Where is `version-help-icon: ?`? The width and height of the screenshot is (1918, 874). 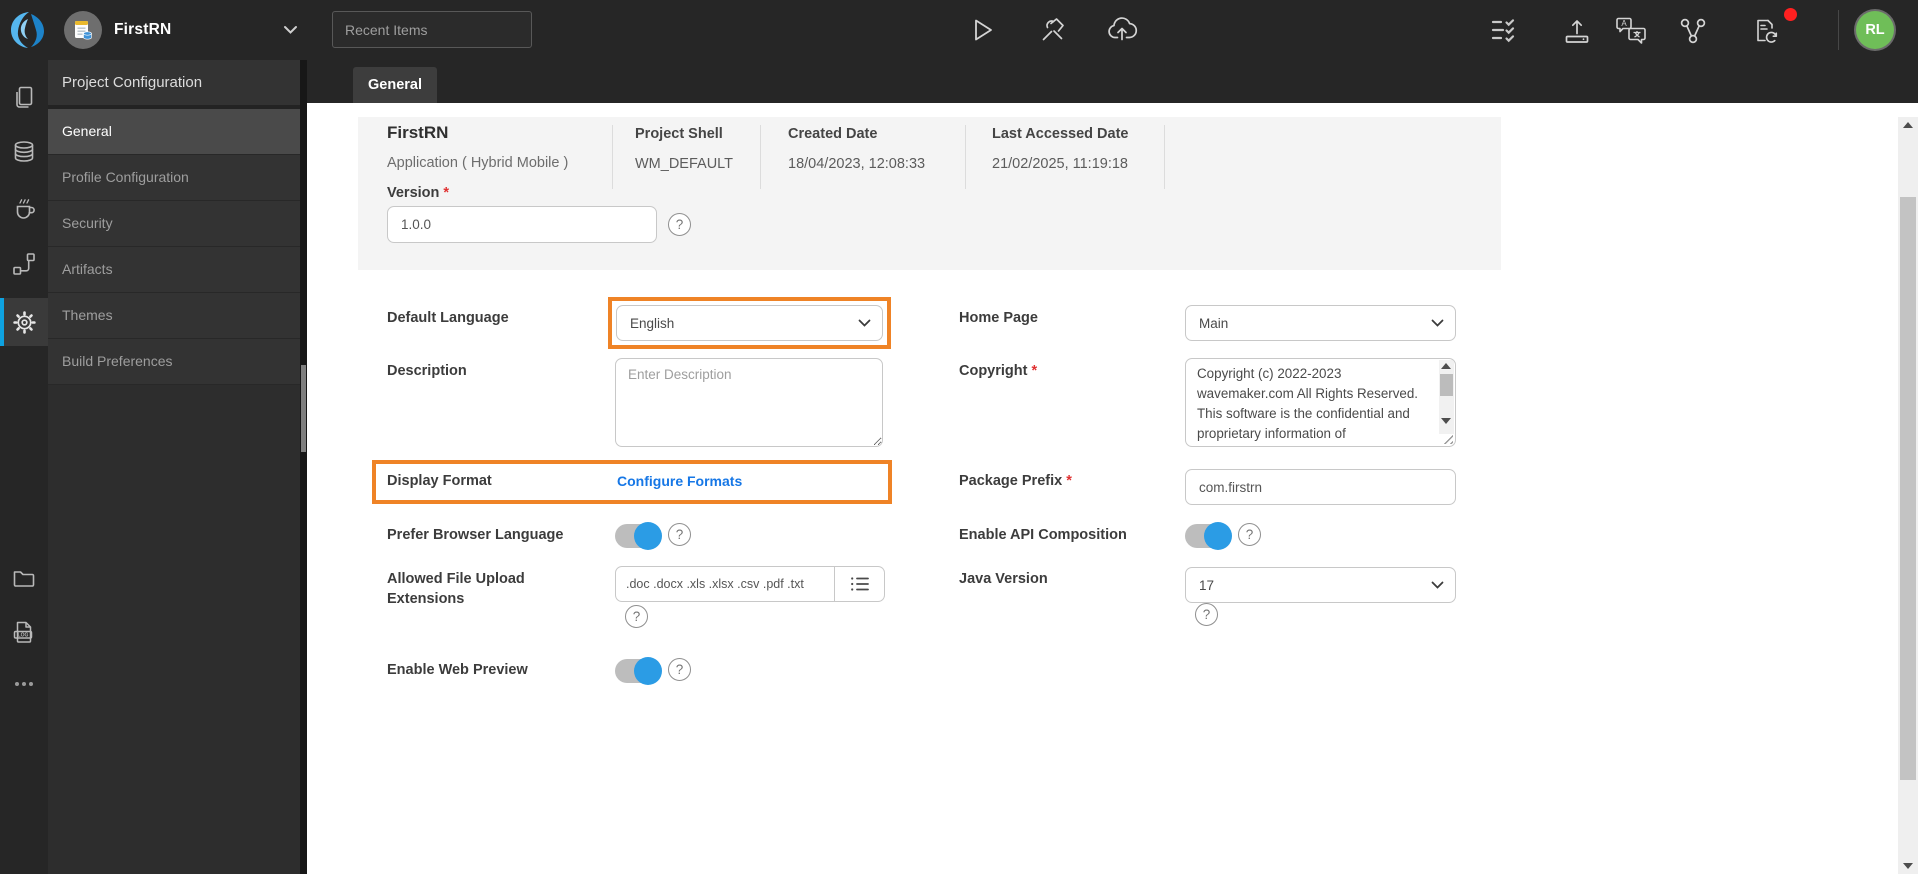 version-help-icon: ? is located at coordinates (679, 224).